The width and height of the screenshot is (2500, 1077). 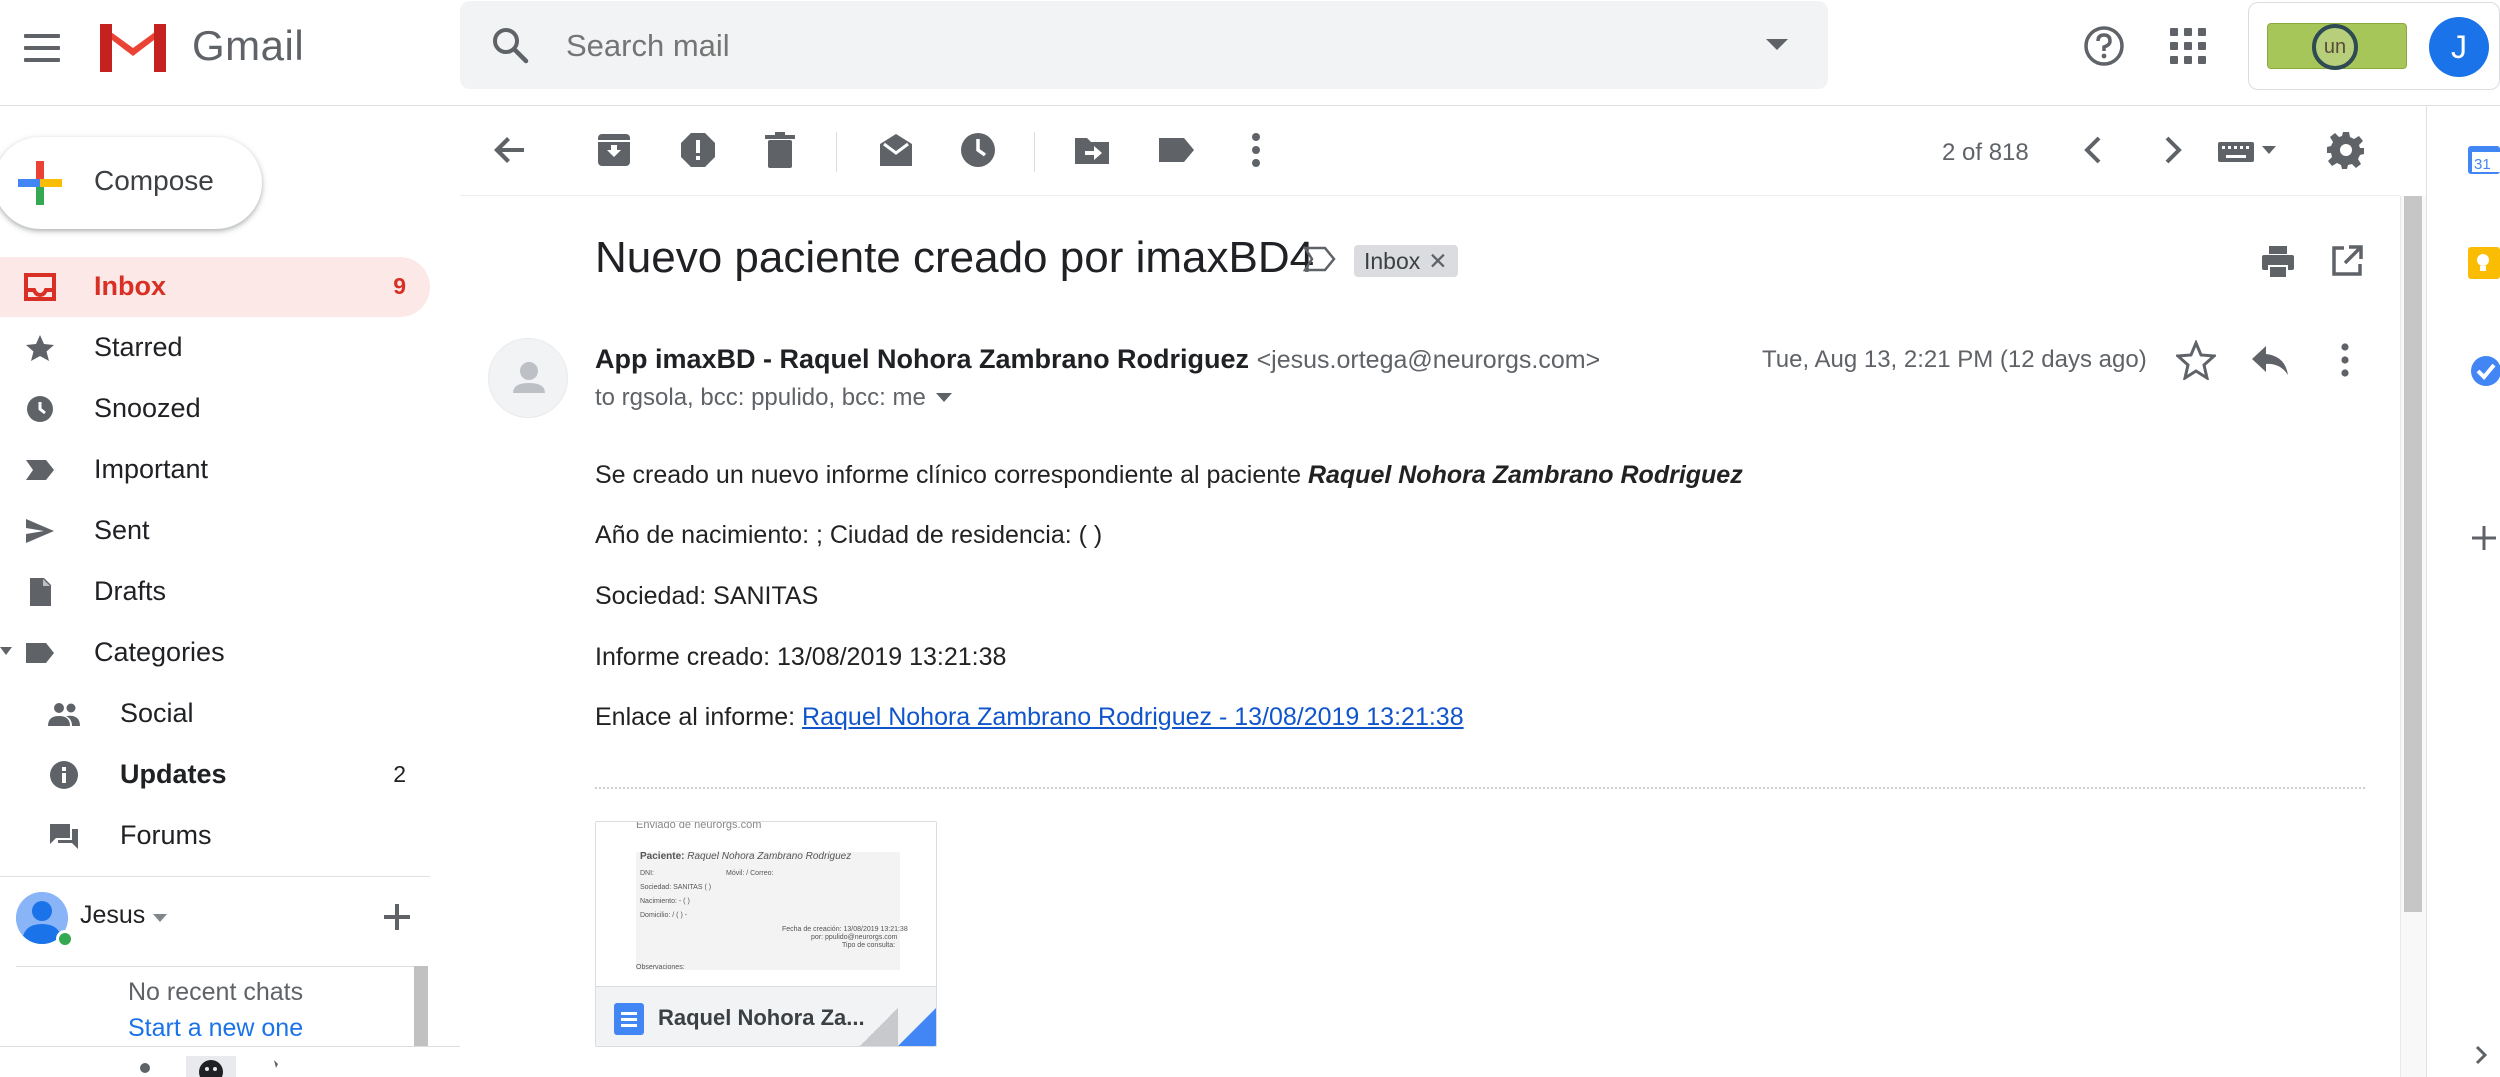 What do you see at coordinates (647, 873) in the screenshot?
I see `preview-text: DNI:` at bounding box center [647, 873].